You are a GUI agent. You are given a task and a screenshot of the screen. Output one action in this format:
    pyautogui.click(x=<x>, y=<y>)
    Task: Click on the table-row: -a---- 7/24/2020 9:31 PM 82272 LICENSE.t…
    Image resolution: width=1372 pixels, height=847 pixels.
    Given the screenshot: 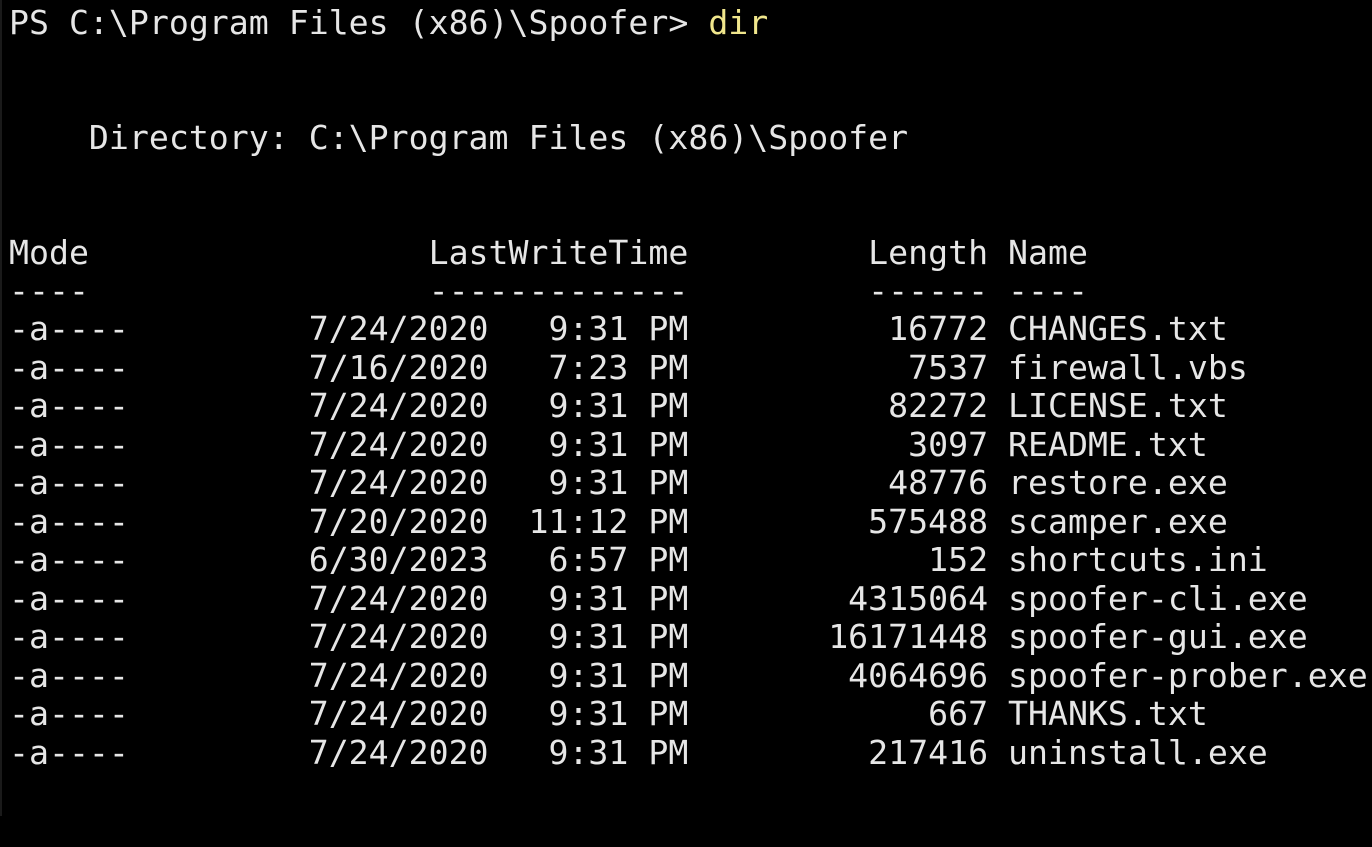 What is the action you would take?
    pyautogui.click(x=618, y=405)
    